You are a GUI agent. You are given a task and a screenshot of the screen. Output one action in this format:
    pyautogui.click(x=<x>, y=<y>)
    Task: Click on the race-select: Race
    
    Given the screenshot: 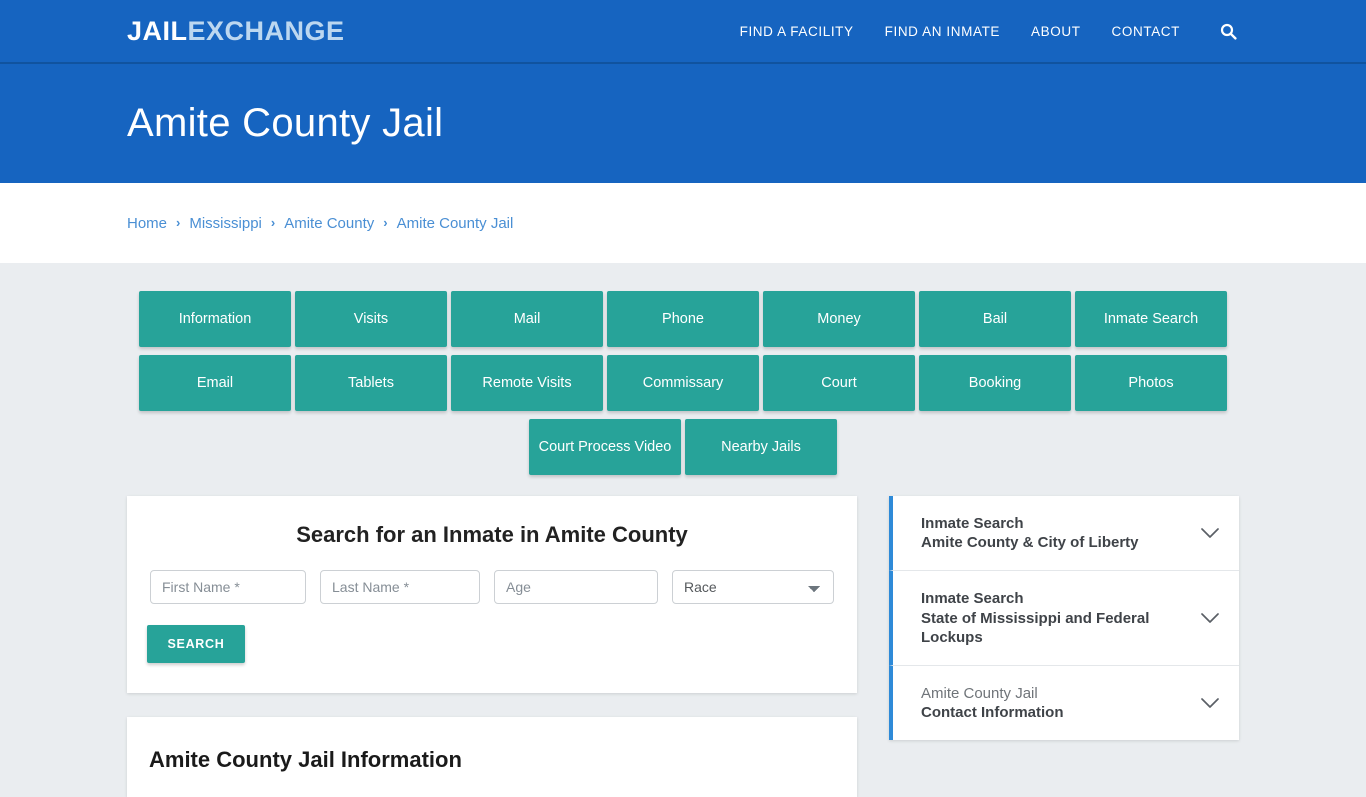 What is the action you would take?
    pyautogui.click(x=753, y=587)
    